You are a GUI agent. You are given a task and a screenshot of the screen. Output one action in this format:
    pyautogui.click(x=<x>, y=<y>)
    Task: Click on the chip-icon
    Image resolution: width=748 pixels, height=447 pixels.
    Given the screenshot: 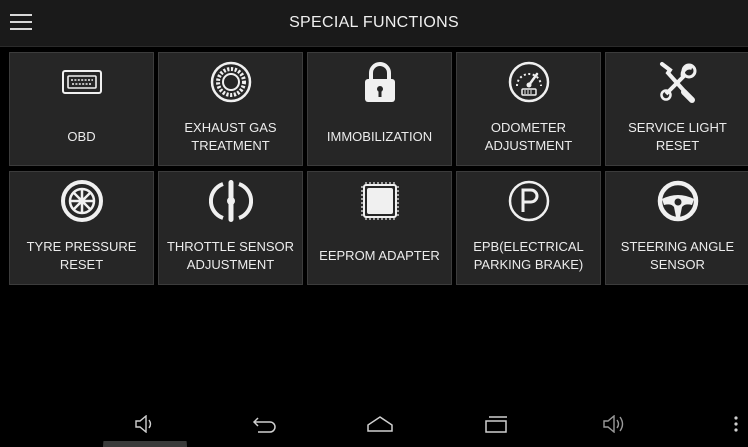 What is the action you would take?
    pyautogui.click(x=379, y=201)
    